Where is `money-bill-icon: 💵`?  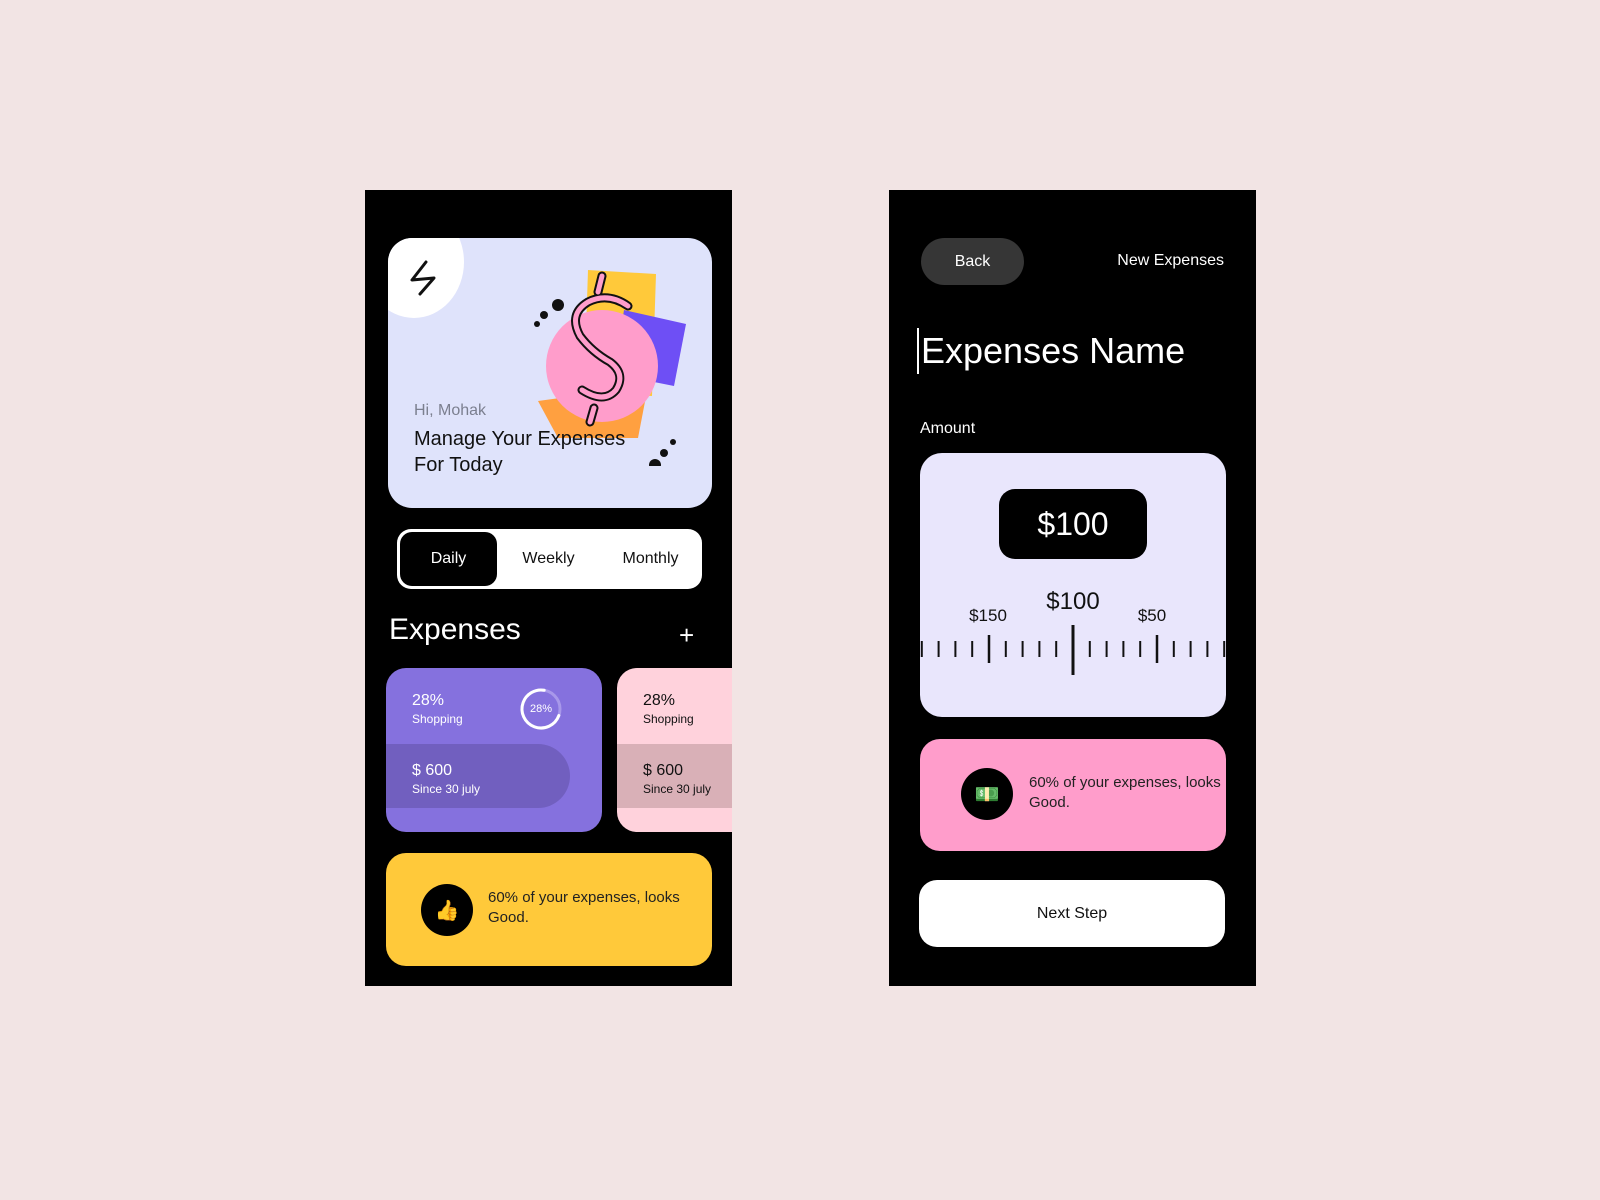 money-bill-icon: 💵 is located at coordinates (987, 794).